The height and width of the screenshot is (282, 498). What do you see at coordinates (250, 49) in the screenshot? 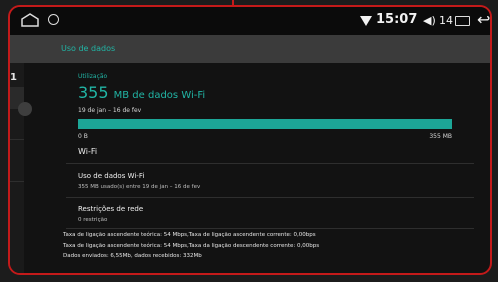
I see `app-bar: Uso de dados` at bounding box center [250, 49].